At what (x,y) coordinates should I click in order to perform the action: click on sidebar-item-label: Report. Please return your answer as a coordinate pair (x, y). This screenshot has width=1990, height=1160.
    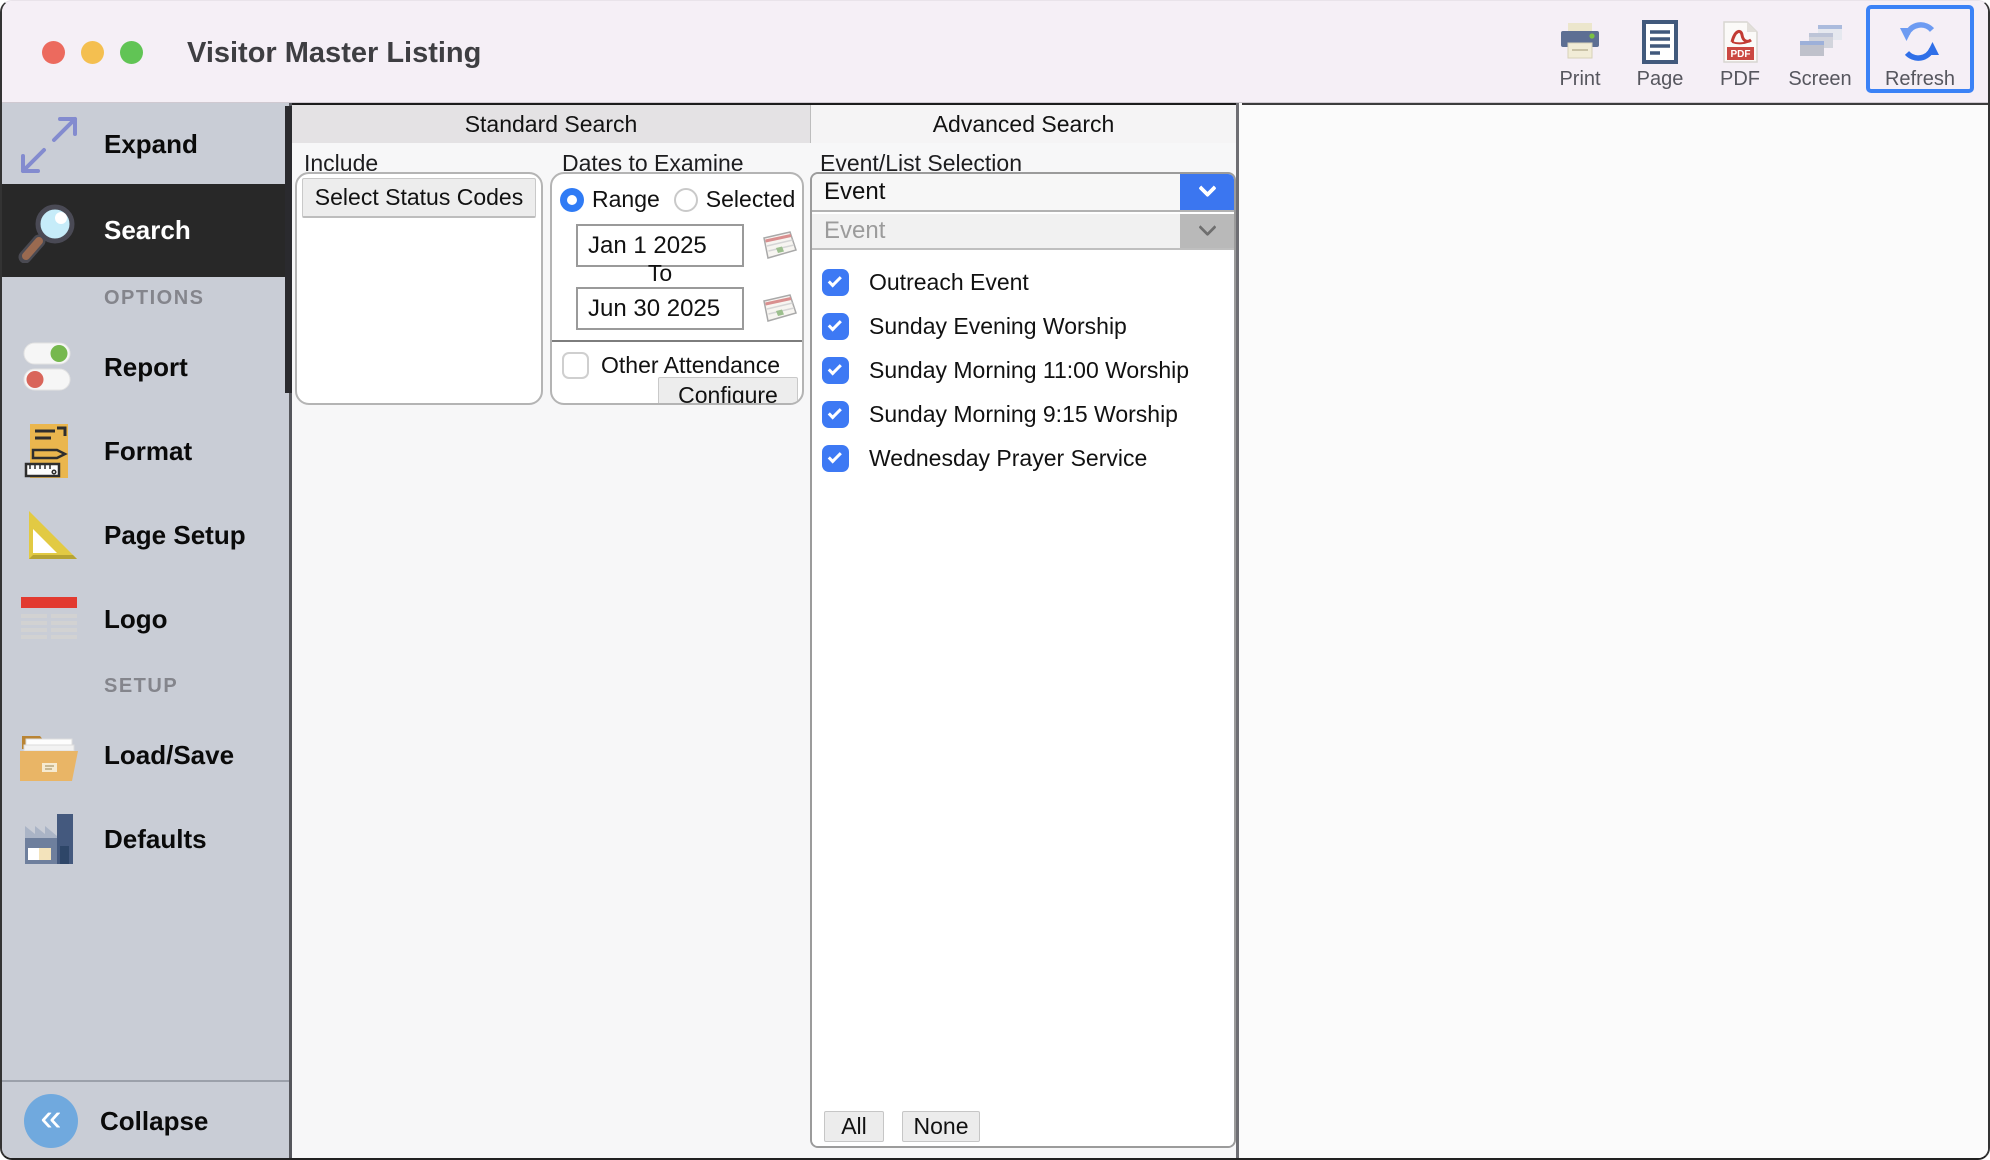
    Looking at the image, I should click on (146, 366).